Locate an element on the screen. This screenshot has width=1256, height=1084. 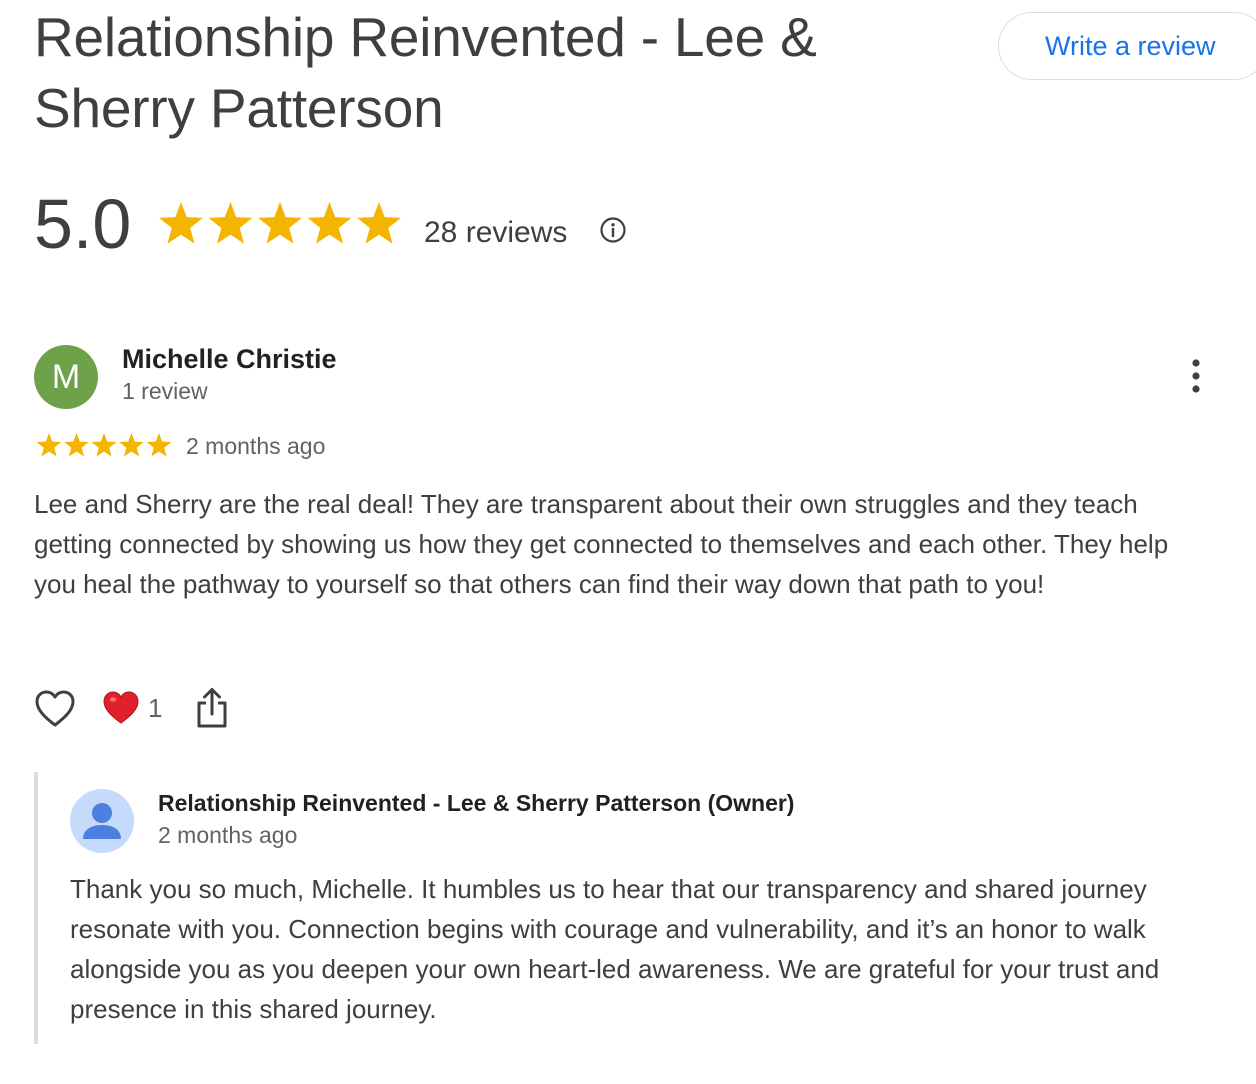
info-icon is located at coordinates (613, 230).